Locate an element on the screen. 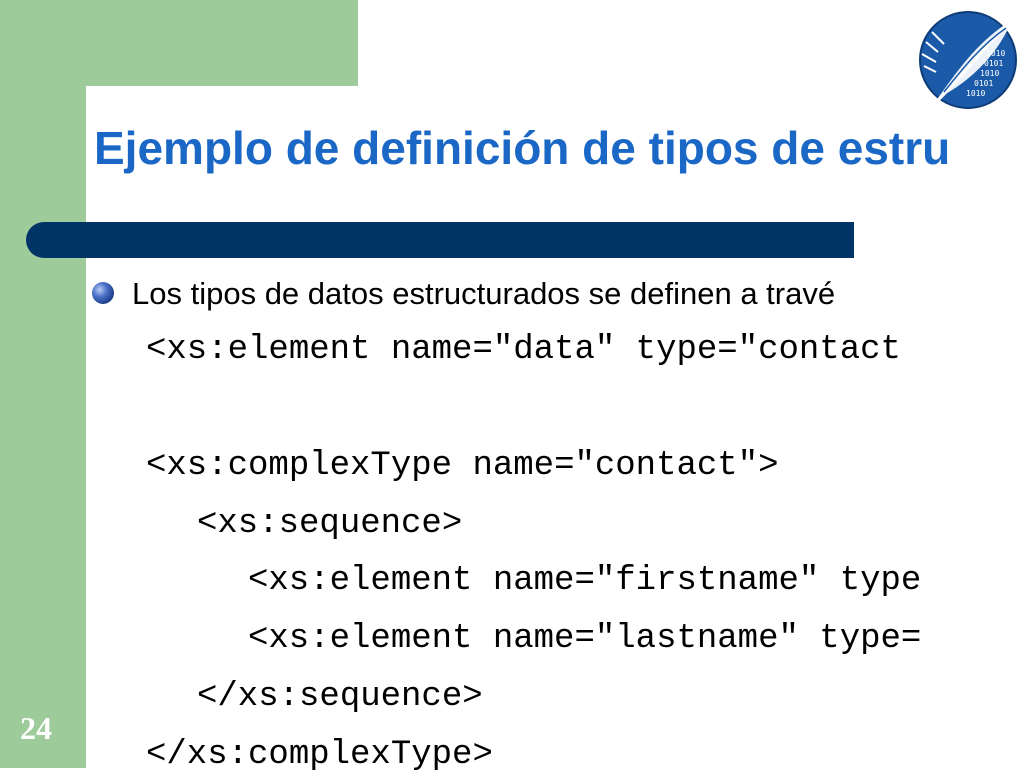 The image size is (1024, 775). code-line: </xs:complexType> is located at coordinates (319, 755).